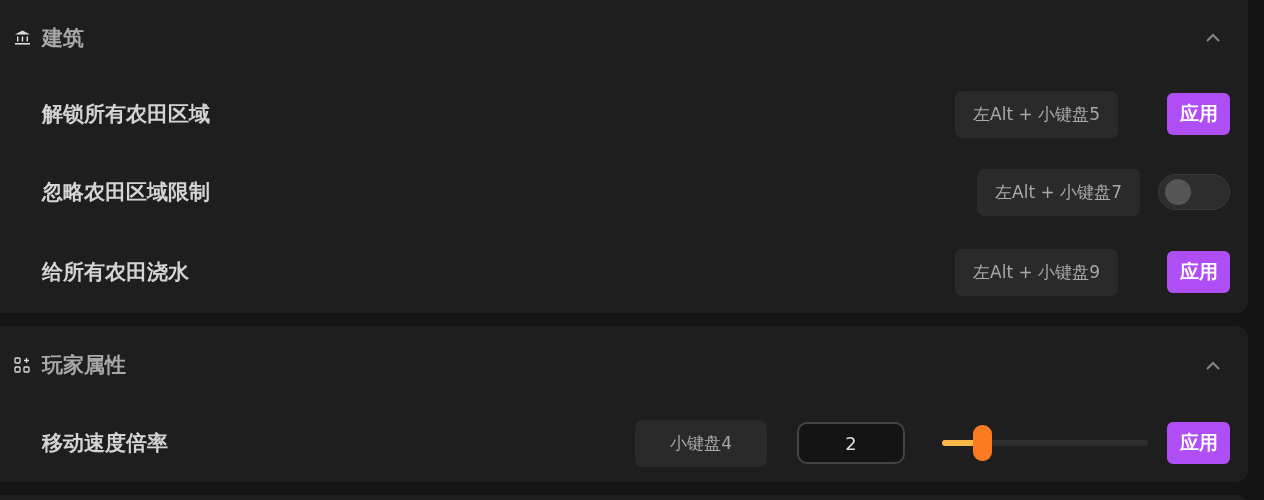 This screenshot has height=500, width=1264. What do you see at coordinates (105, 443) in the screenshot?
I see `setting-label: 移动速度倍率` at bounding box center [105, 443].